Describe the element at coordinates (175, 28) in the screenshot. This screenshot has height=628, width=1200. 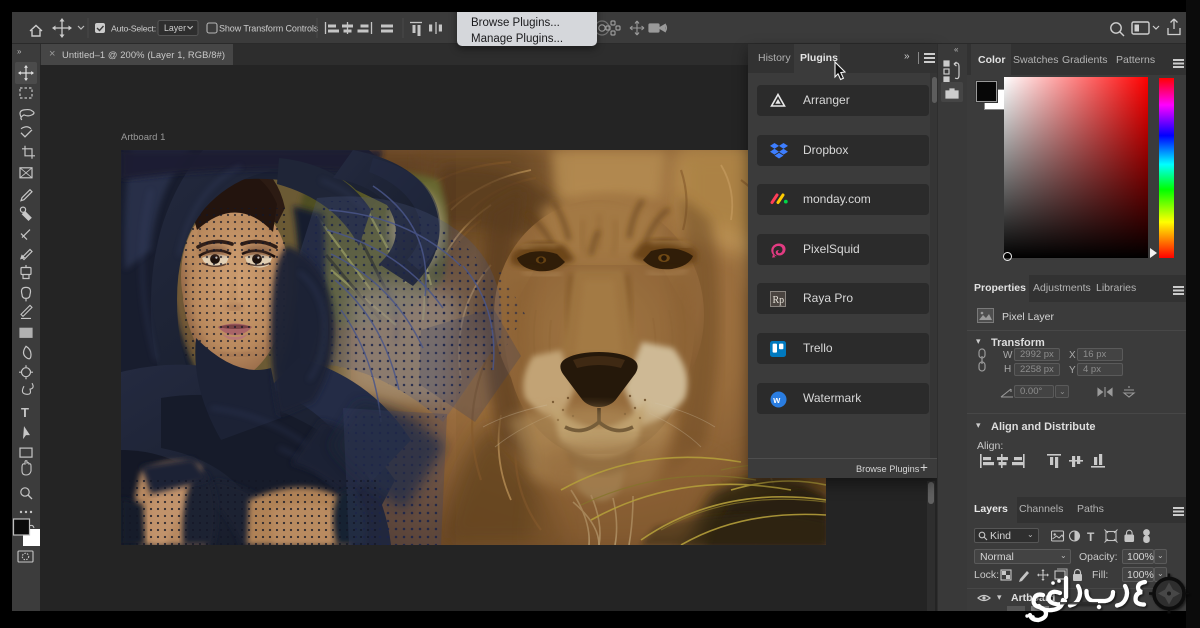
I see `svg-text: Layer` at that location.